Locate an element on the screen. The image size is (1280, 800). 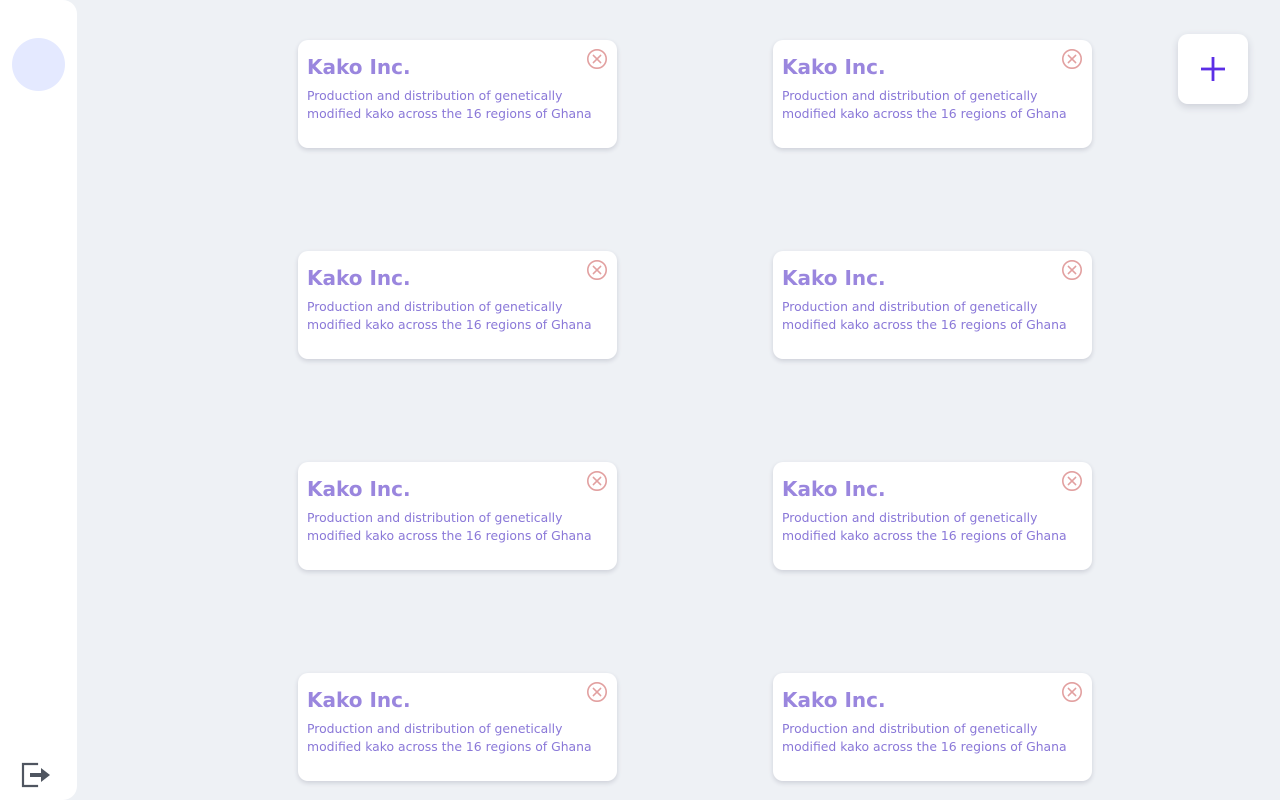
add-company-button is located at coordinates (1213, 69).